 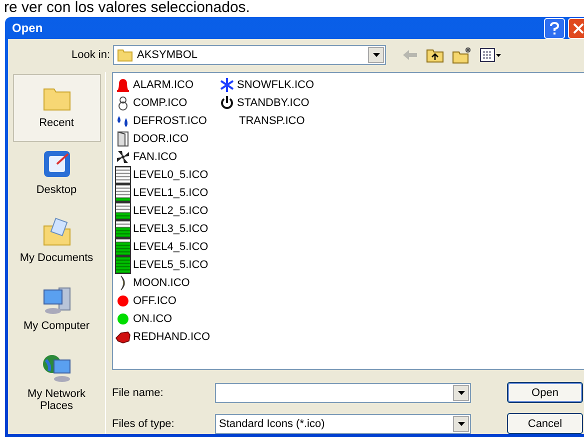 What do you see at coordinates (545, 423) in the screenshot?
I see `cancel-button: Cancel` at bounding box center [545, 423].